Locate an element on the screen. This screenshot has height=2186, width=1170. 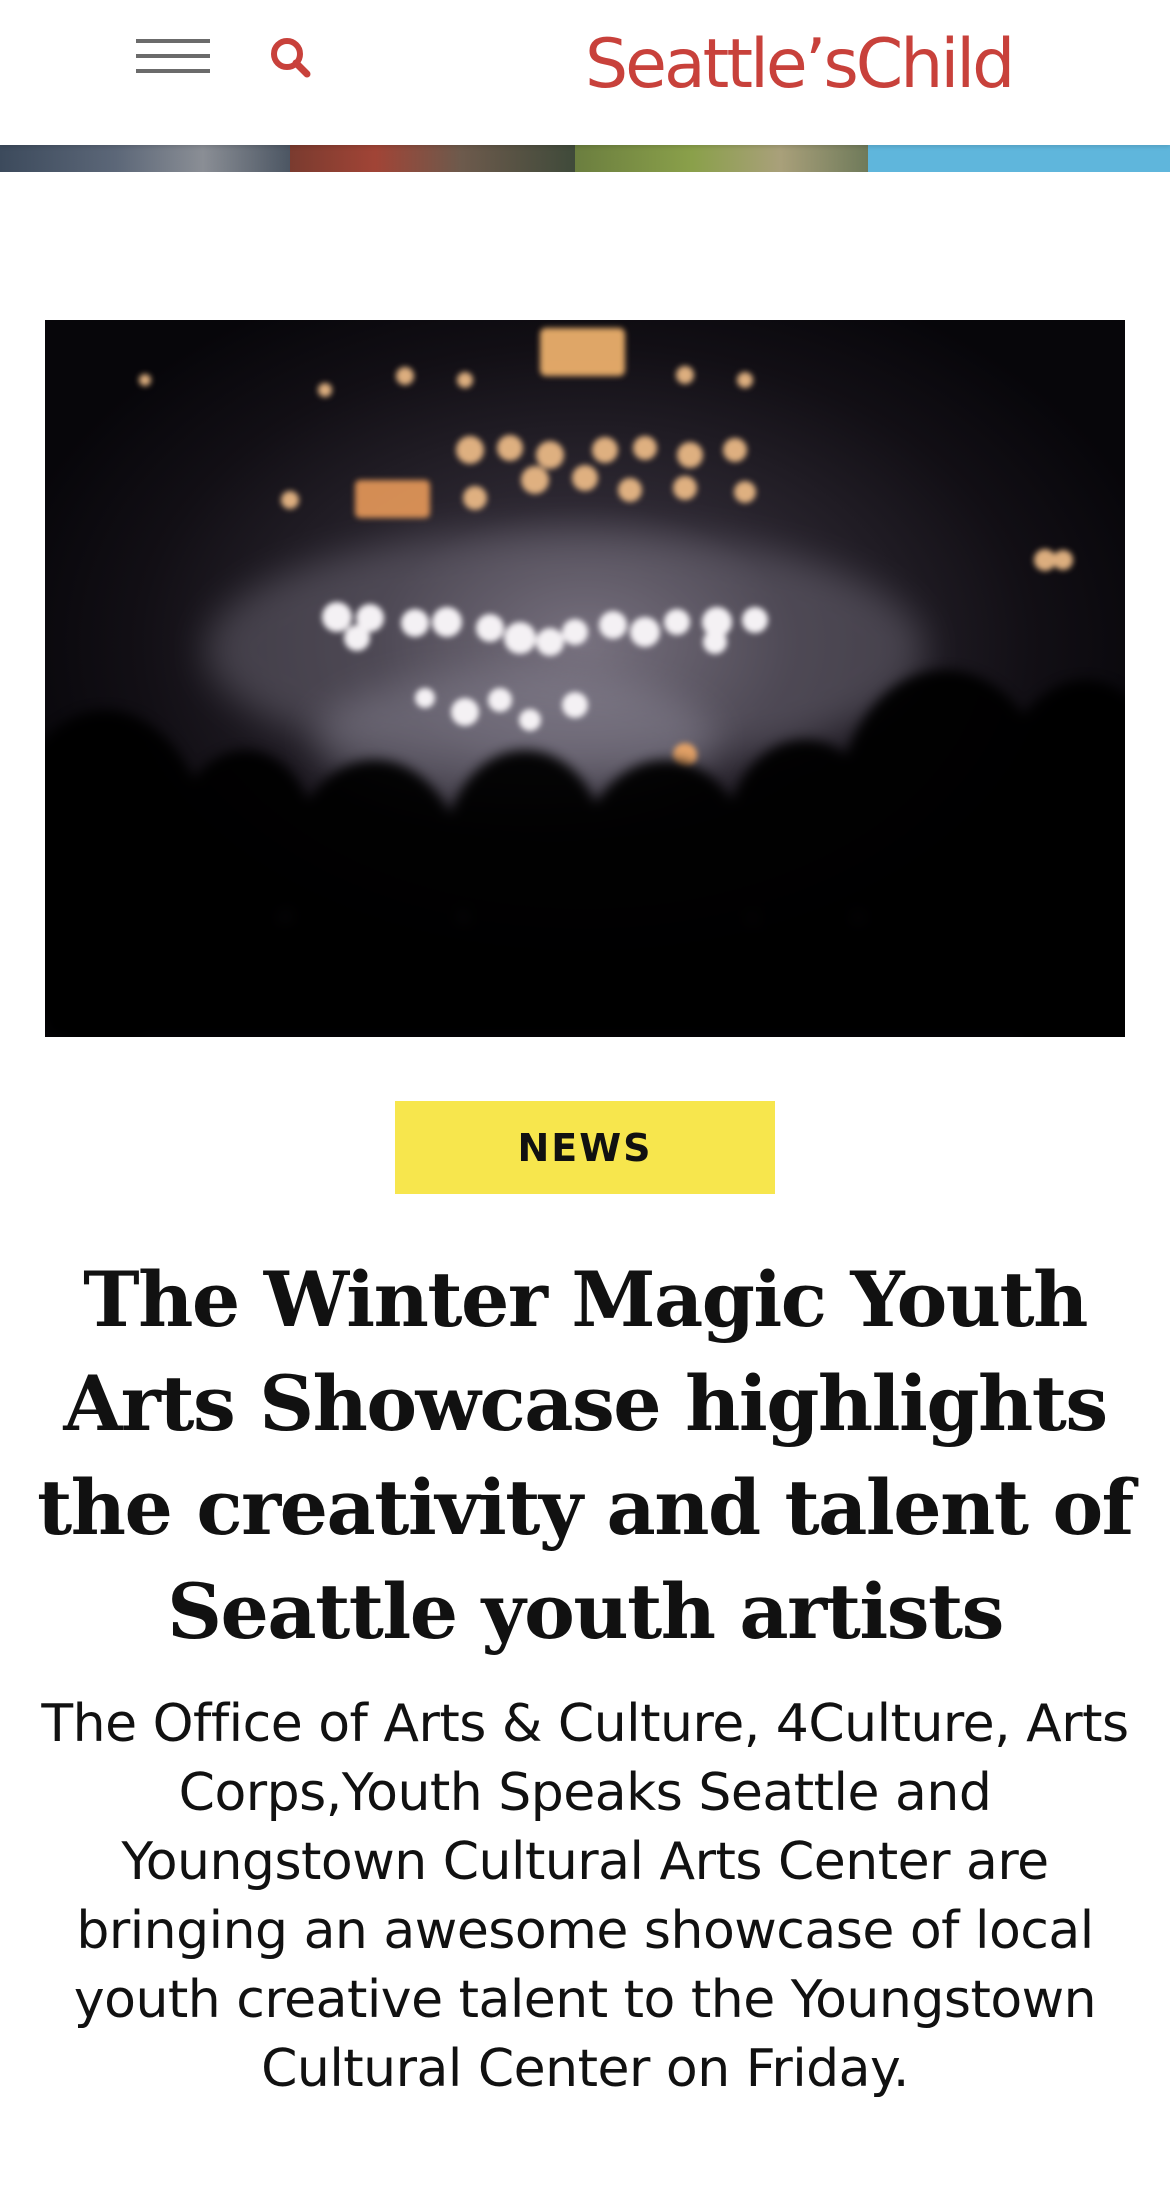
hamburger-menu-icon is located at coordinates (170, 58).